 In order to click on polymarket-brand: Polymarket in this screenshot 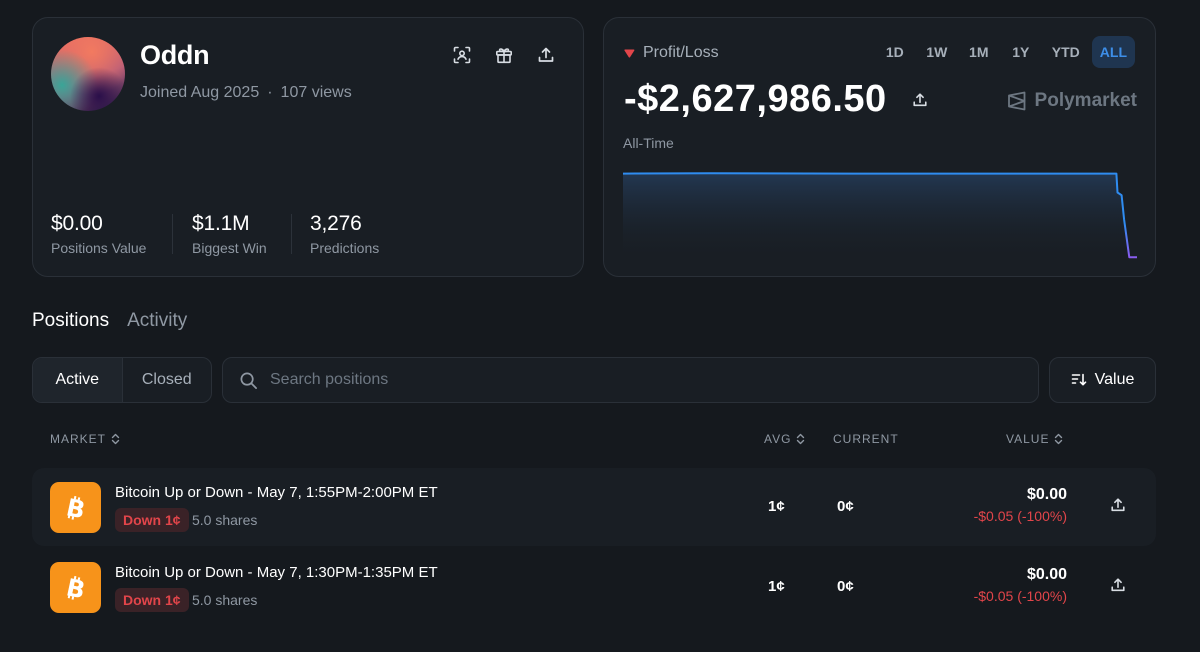, I will do `click(1072, 101)`.